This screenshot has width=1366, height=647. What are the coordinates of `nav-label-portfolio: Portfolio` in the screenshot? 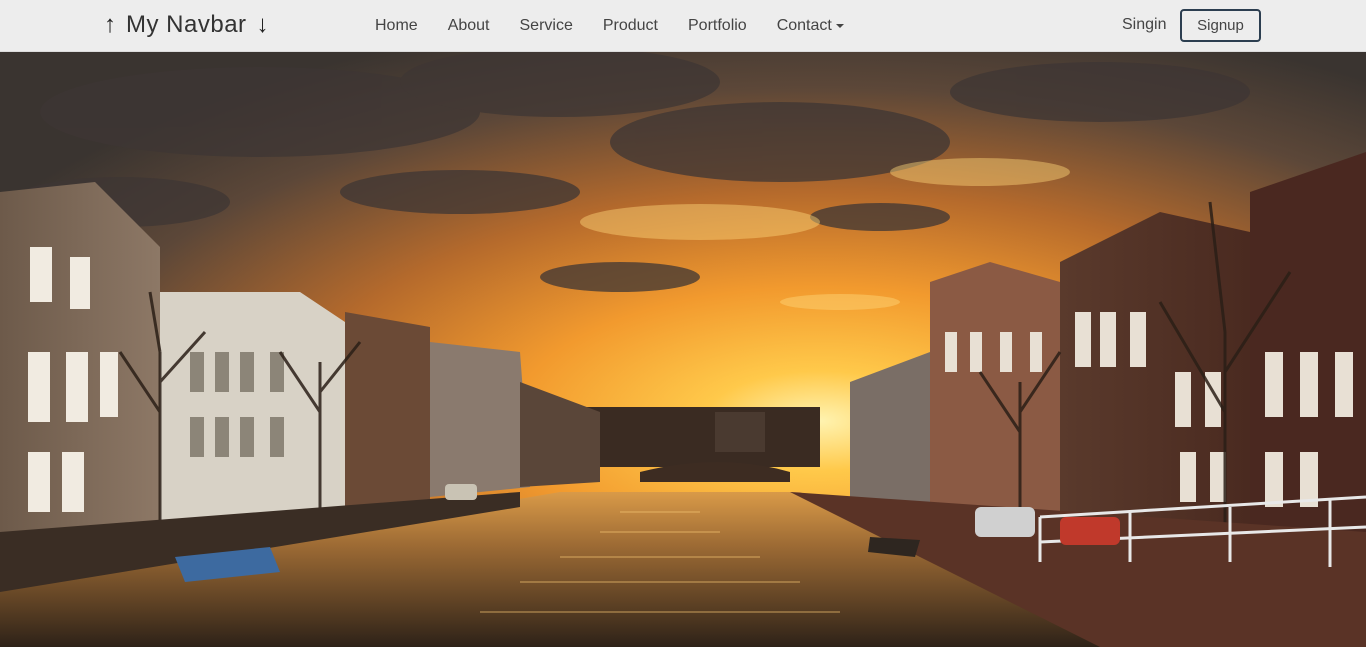 It's located at (717, 25).